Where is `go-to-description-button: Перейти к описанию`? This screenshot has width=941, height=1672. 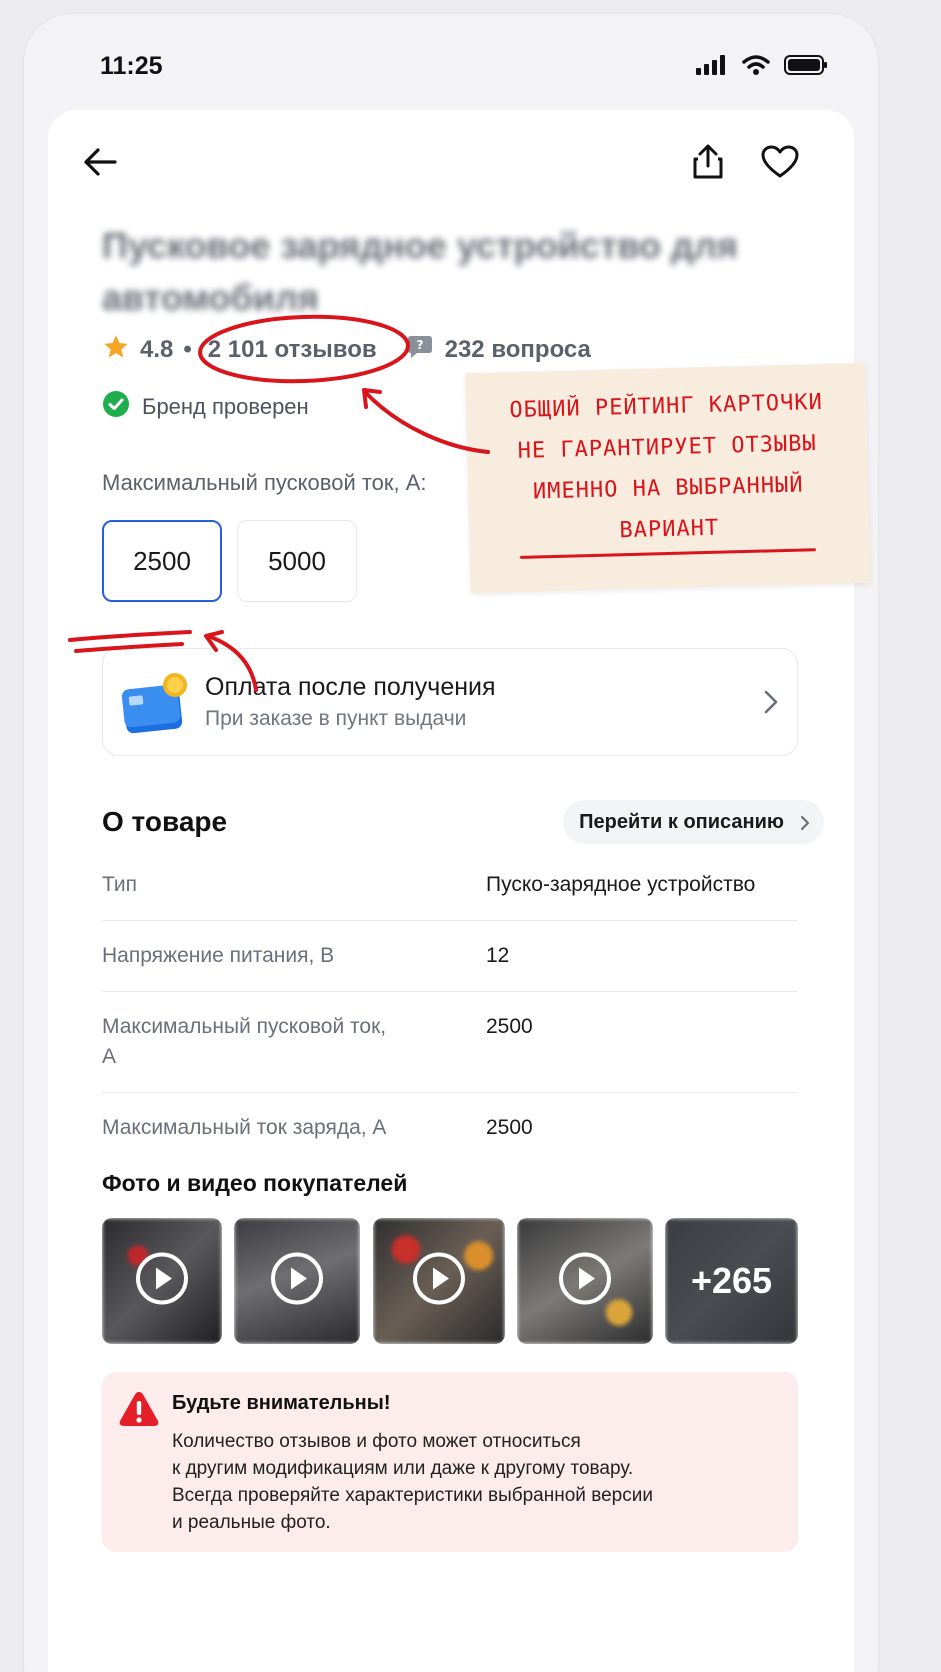
go-to-description-button: Перейти к описанию is located at coordinates (693, 822).